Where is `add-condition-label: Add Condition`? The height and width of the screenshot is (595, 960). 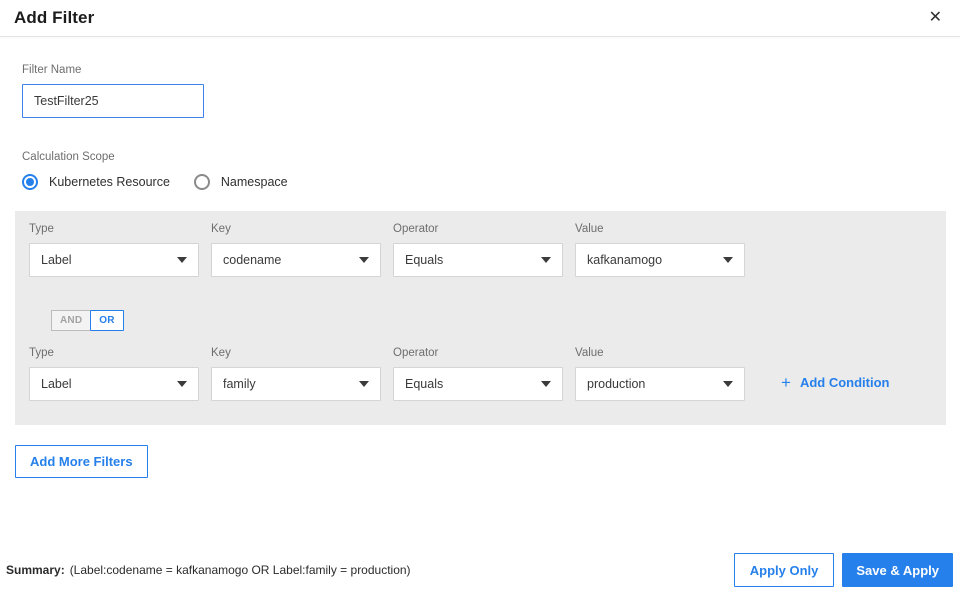
add-condition-label: Add Condition is located at coordinates (844, 382).